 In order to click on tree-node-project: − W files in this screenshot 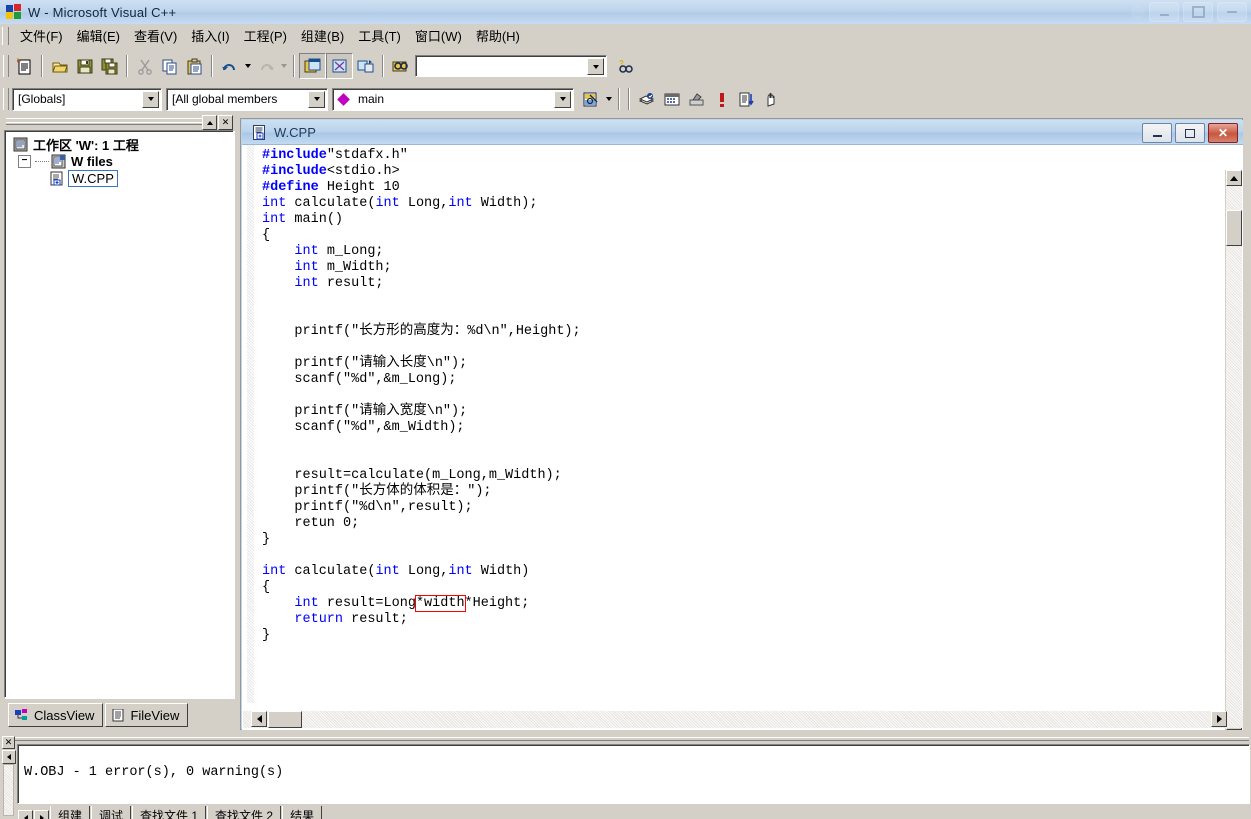, I will do `click(119, 161)`.